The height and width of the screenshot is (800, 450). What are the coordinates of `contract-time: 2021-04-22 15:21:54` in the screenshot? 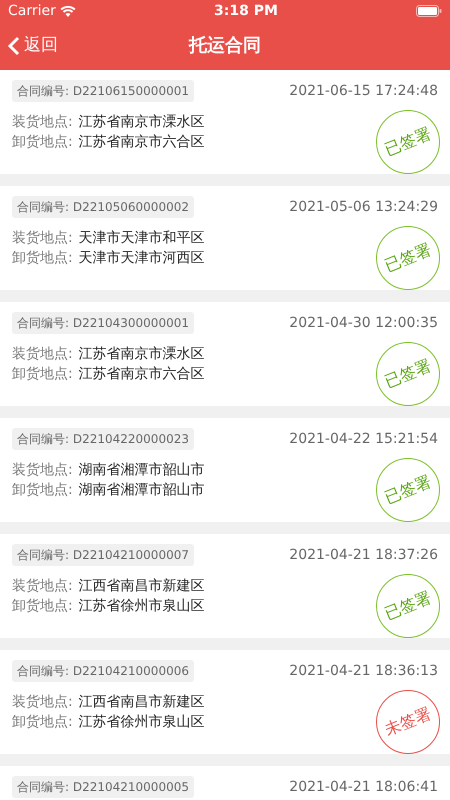 It's located at (363, 439).